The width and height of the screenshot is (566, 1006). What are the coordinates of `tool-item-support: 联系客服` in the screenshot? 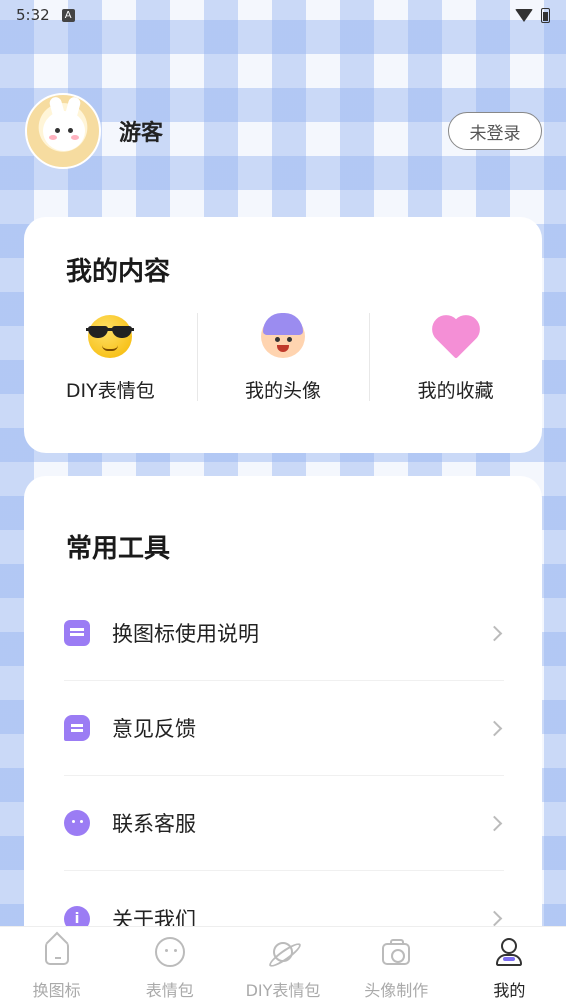 It's located at (284, 823).